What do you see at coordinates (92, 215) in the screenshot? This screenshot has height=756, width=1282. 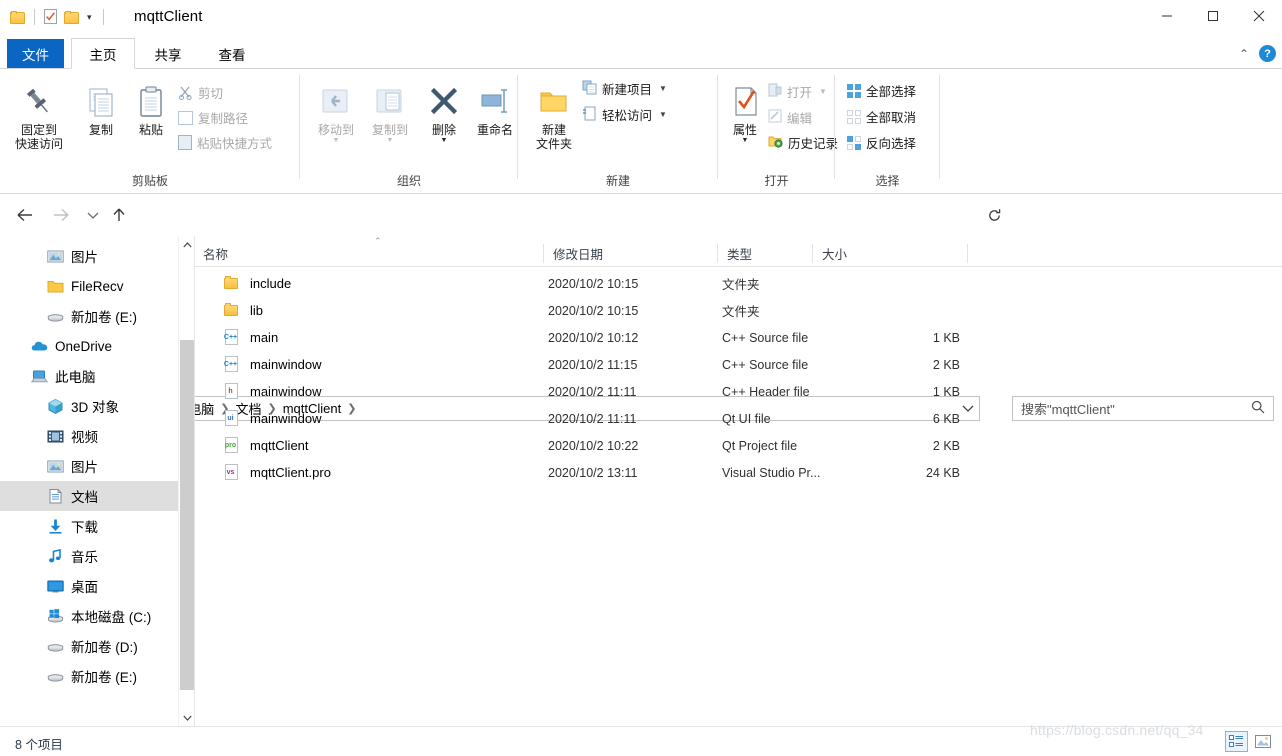 I see `recent-locations-button` at bounding box center [92, 215].